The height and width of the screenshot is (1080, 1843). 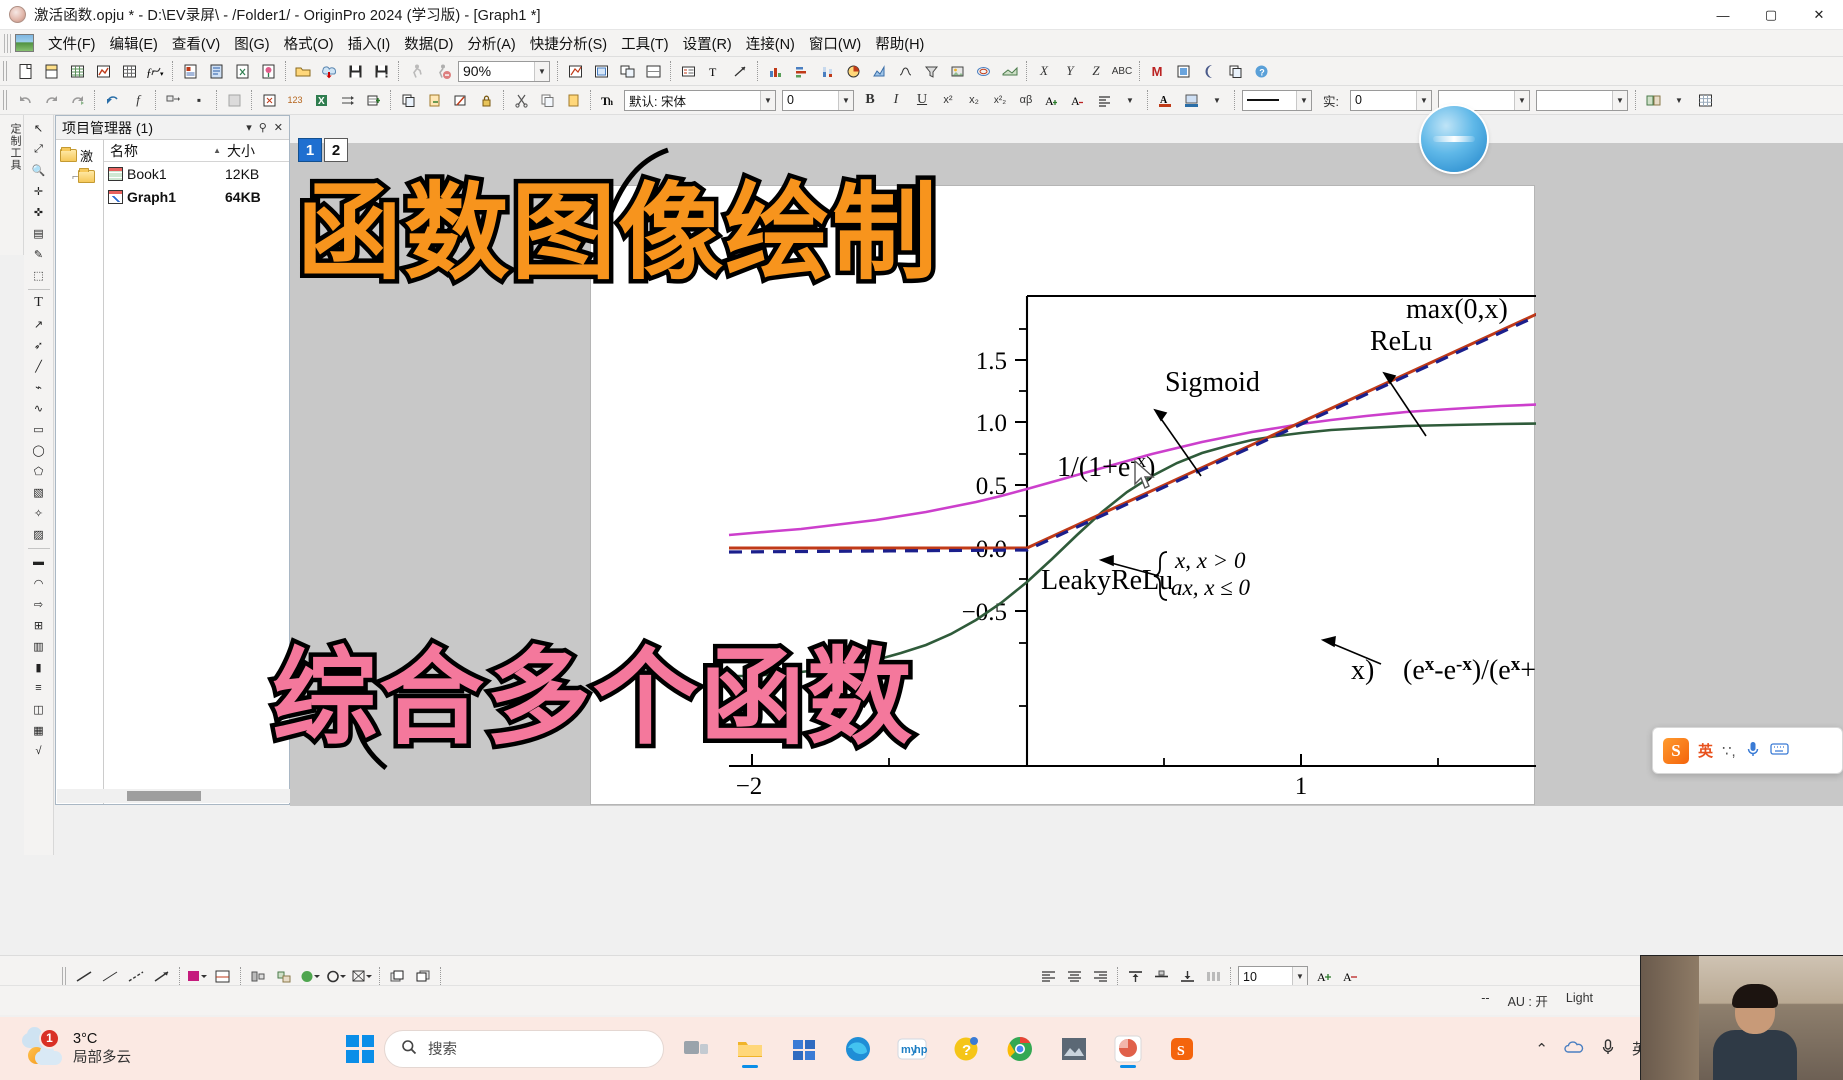 I want to click on stack-tool-icon: ≡, so click(x=39, y=688).